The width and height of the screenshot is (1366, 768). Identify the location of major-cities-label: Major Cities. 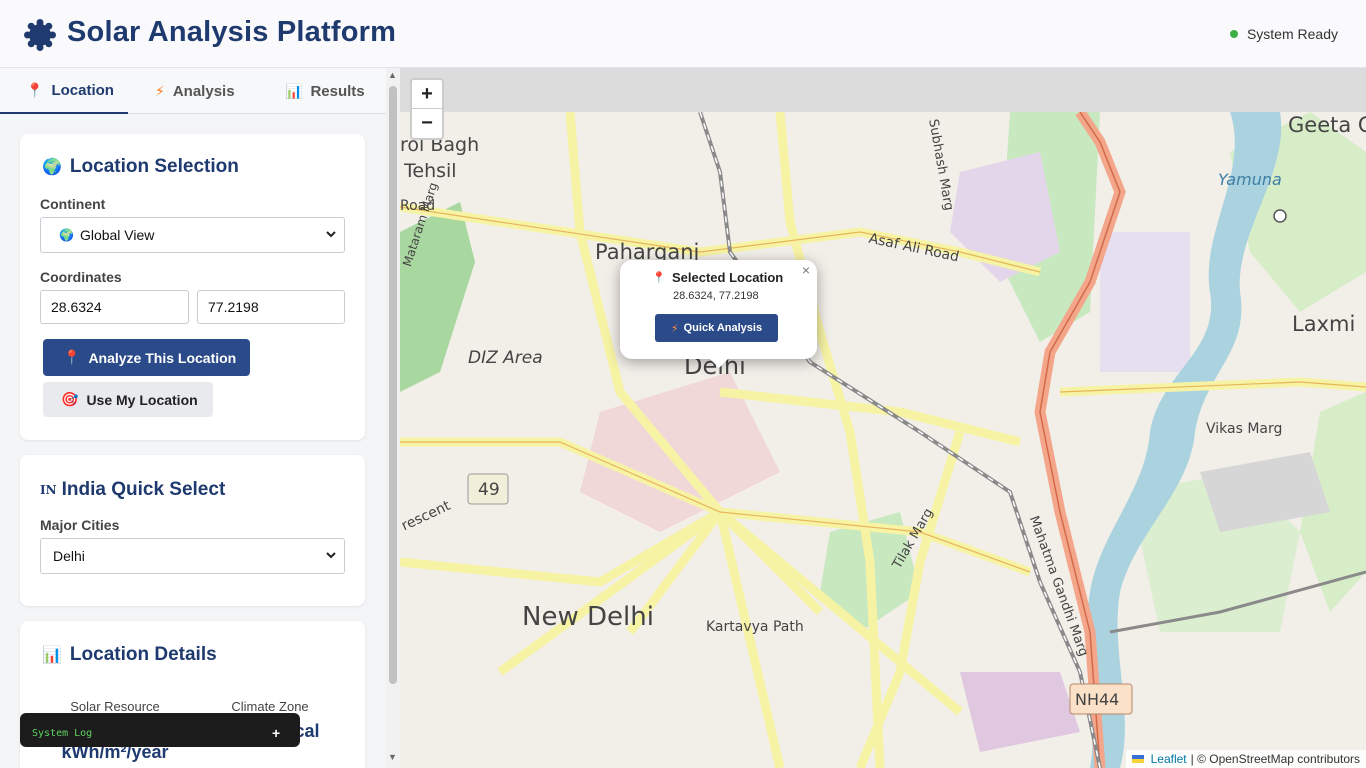
(80, 525).